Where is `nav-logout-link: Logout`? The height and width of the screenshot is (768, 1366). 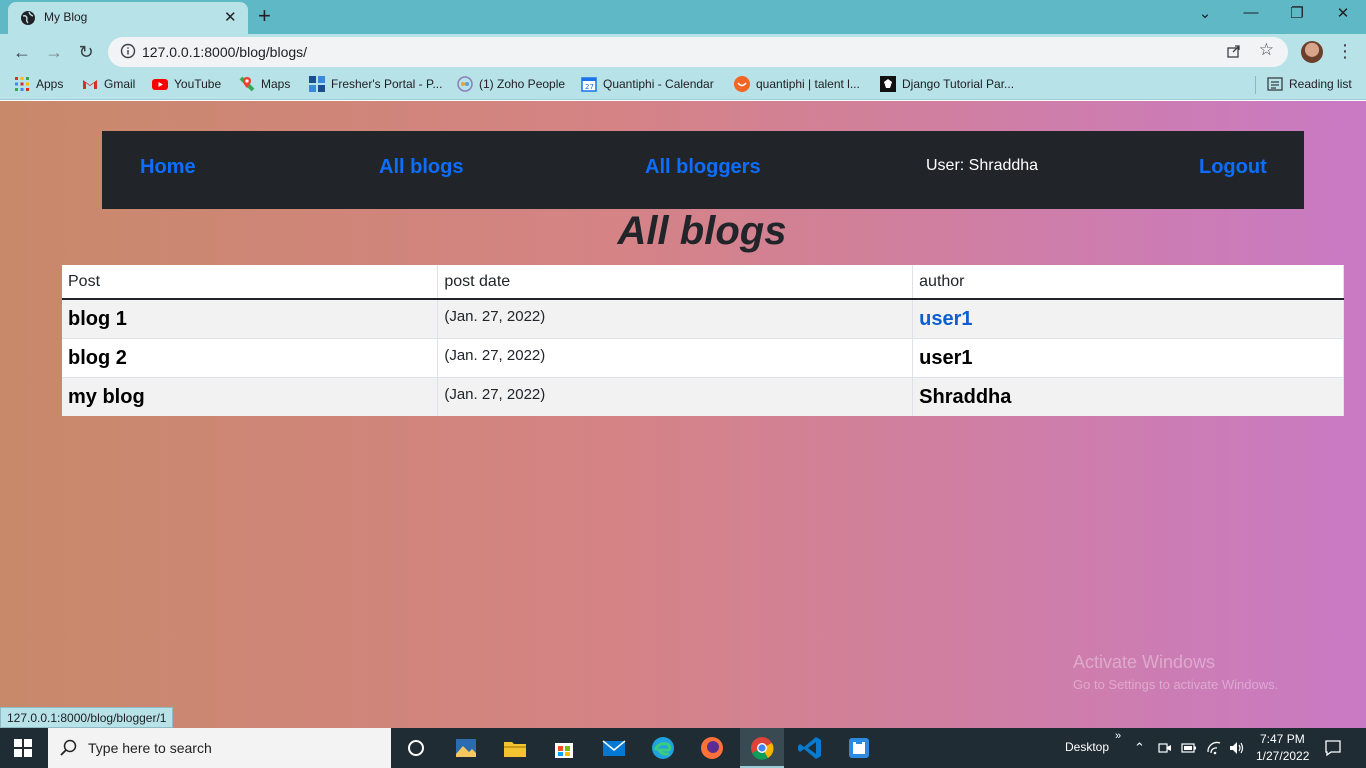
nav-logout-link: Logout is located at coordinates (1233, 167).